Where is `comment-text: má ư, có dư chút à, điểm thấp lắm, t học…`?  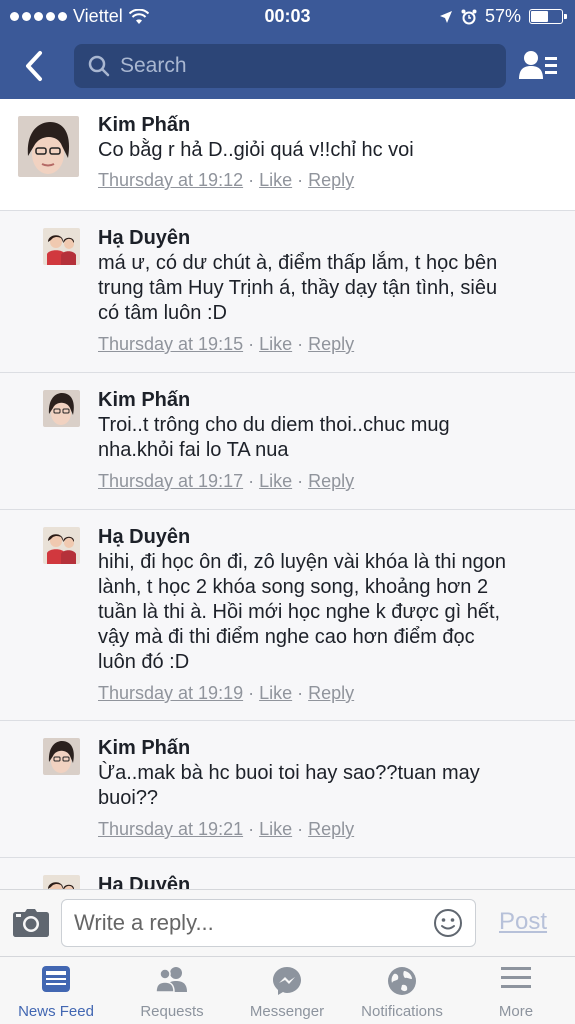 comment-text: má ư, có dư chút à, điểm thấp lắm, t học… is located at coordinates (330, 288).